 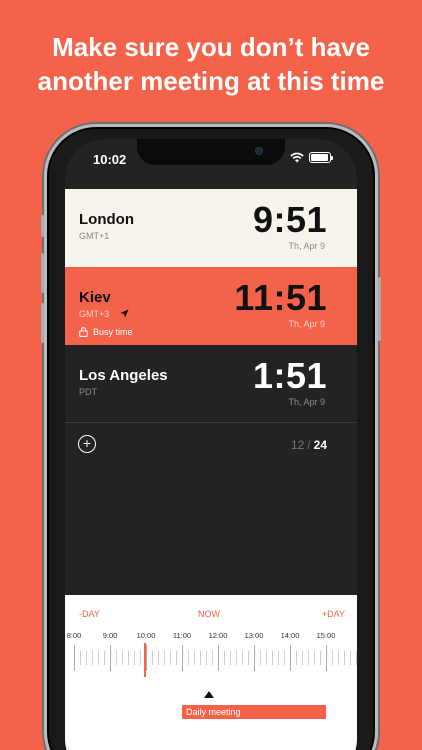 What do you see at coordinates (254, 635) in the screenshot?
I see `hour-label: 13:00` at bounding box center [254, 635].